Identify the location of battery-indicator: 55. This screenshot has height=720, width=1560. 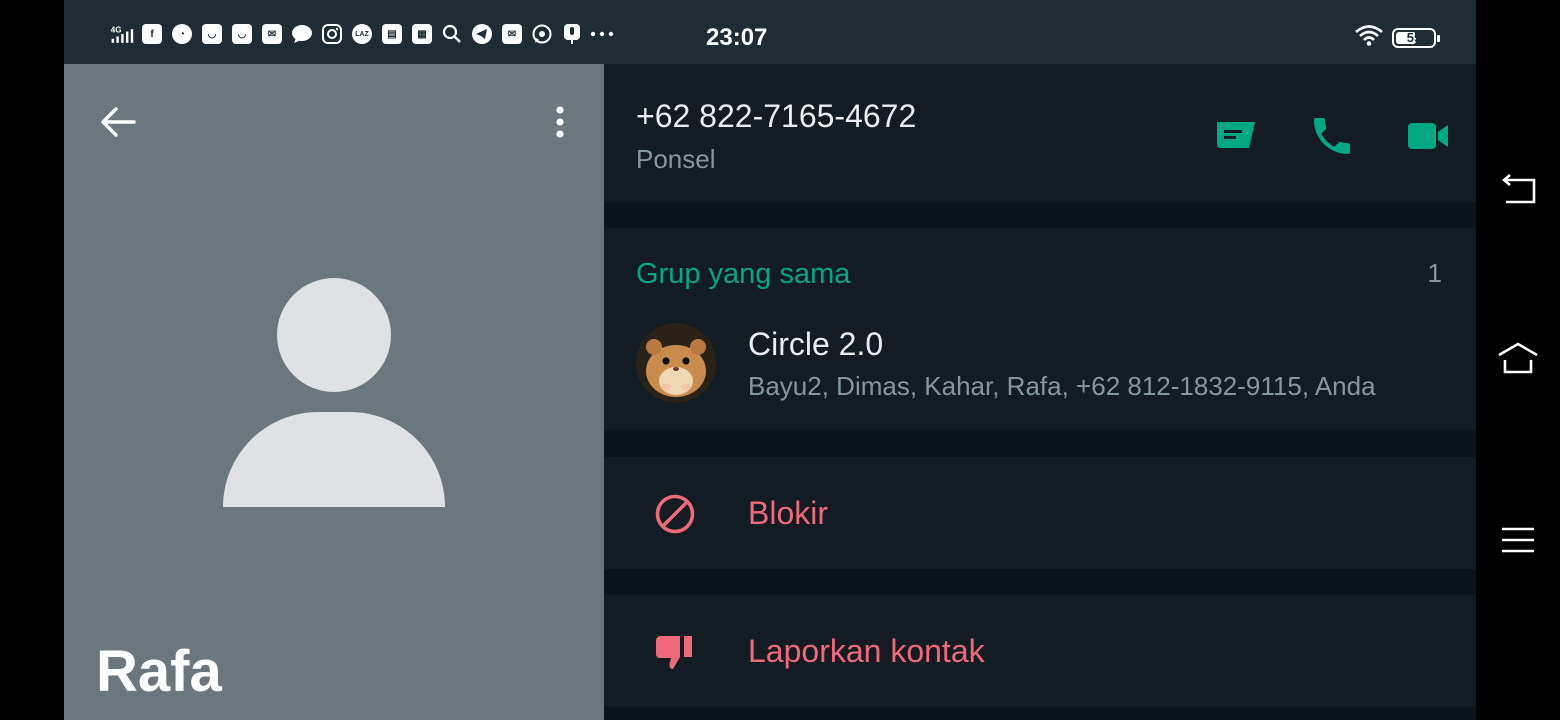
(1416, 37).